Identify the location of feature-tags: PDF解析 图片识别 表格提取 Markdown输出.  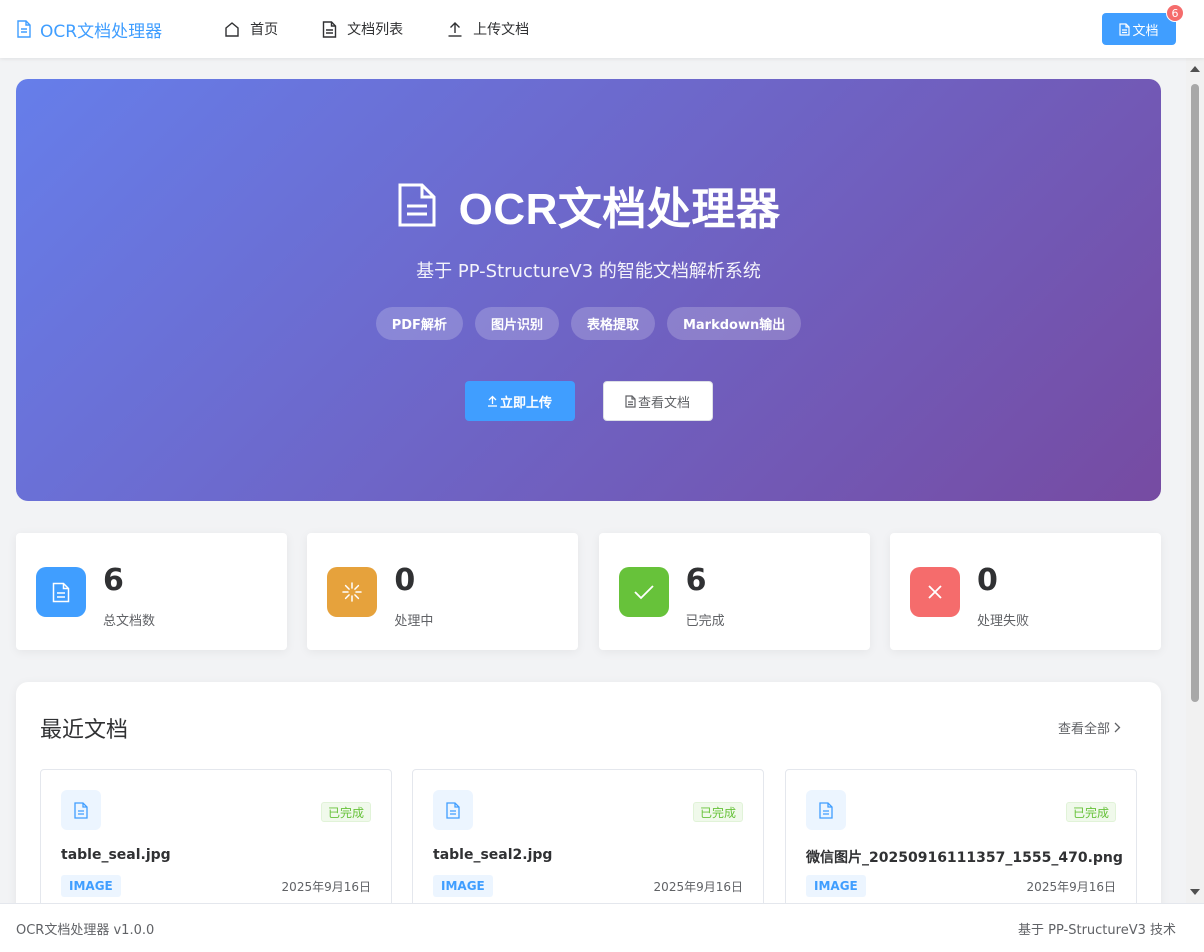
(588, 323).